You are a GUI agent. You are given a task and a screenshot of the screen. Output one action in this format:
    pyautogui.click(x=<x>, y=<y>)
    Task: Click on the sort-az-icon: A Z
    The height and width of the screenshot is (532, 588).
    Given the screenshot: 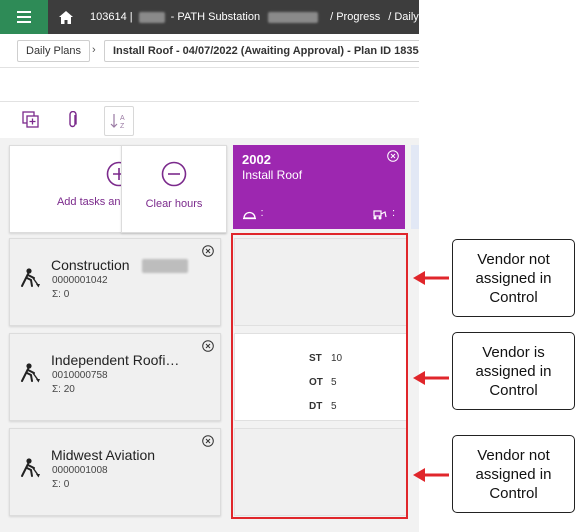 What is the action you would take?
    pyautogui.click(x=117, y=122)
    